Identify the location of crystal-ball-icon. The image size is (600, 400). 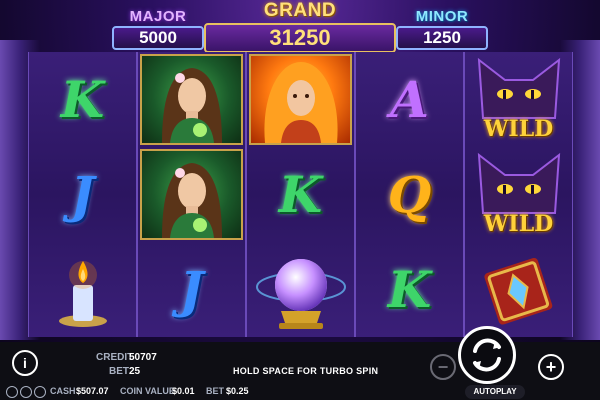
(300, 289).